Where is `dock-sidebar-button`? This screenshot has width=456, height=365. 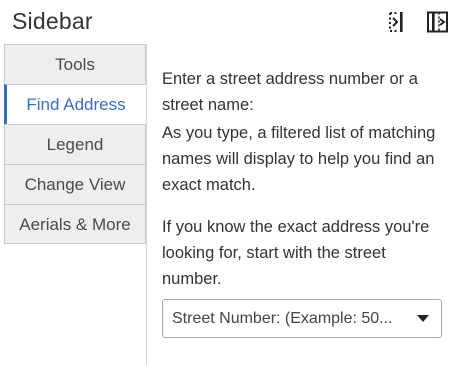
dock-sidebar-button is located at coordinates (437, 22).